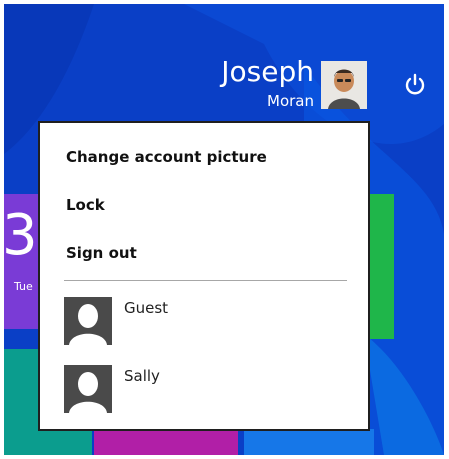 This screenshot has width=449, height=459. Describe the element at coordinates (85, 205) in the screenshot. I see `lock-item: Lock` at that location.